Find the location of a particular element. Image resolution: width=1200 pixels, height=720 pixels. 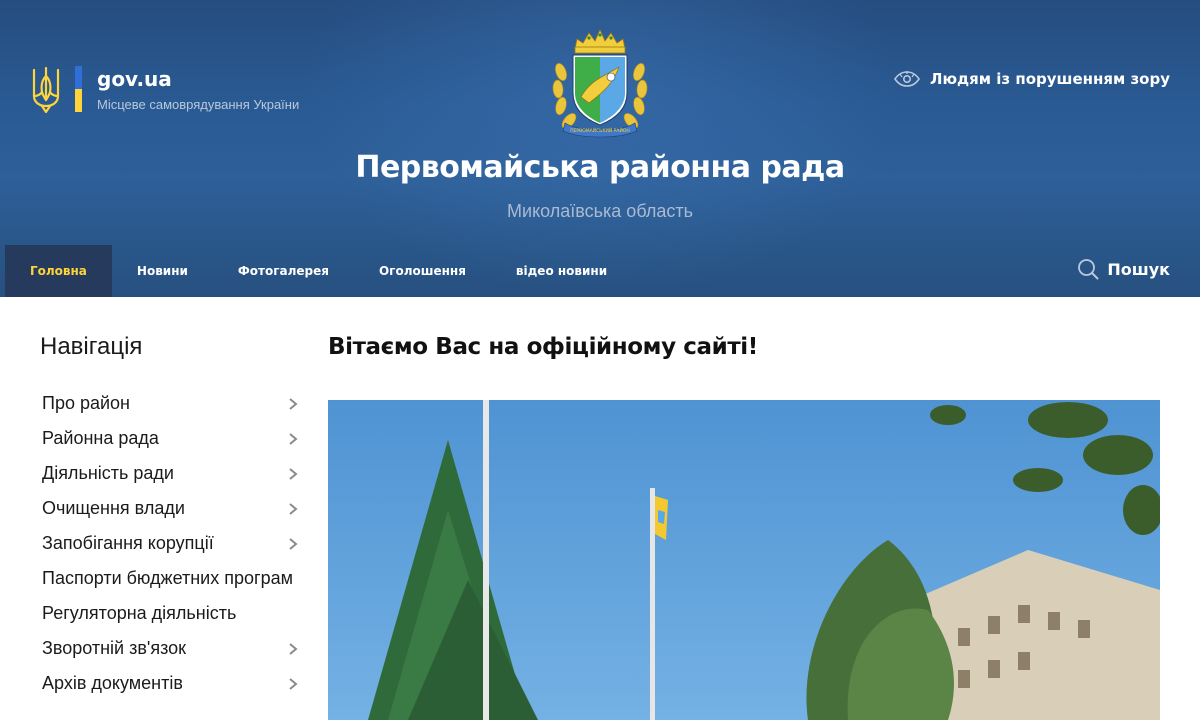

ukraine-flag-icon is located at coordinates (78, 89).